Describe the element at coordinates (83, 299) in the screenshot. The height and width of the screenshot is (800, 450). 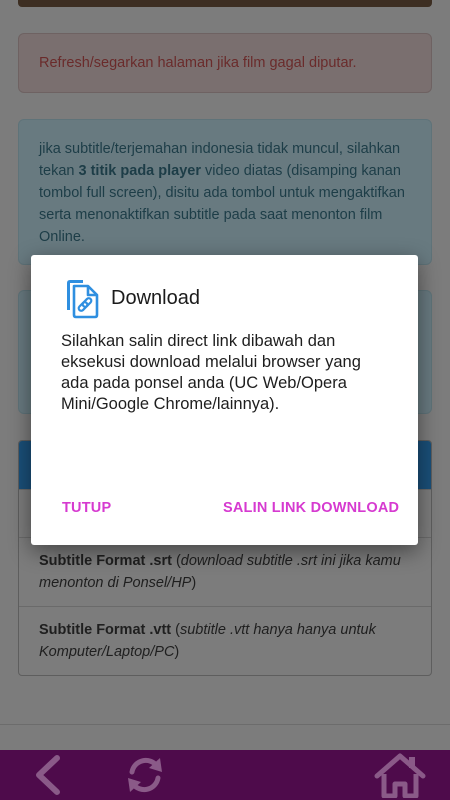
I see `copy-link-icon` at that location.